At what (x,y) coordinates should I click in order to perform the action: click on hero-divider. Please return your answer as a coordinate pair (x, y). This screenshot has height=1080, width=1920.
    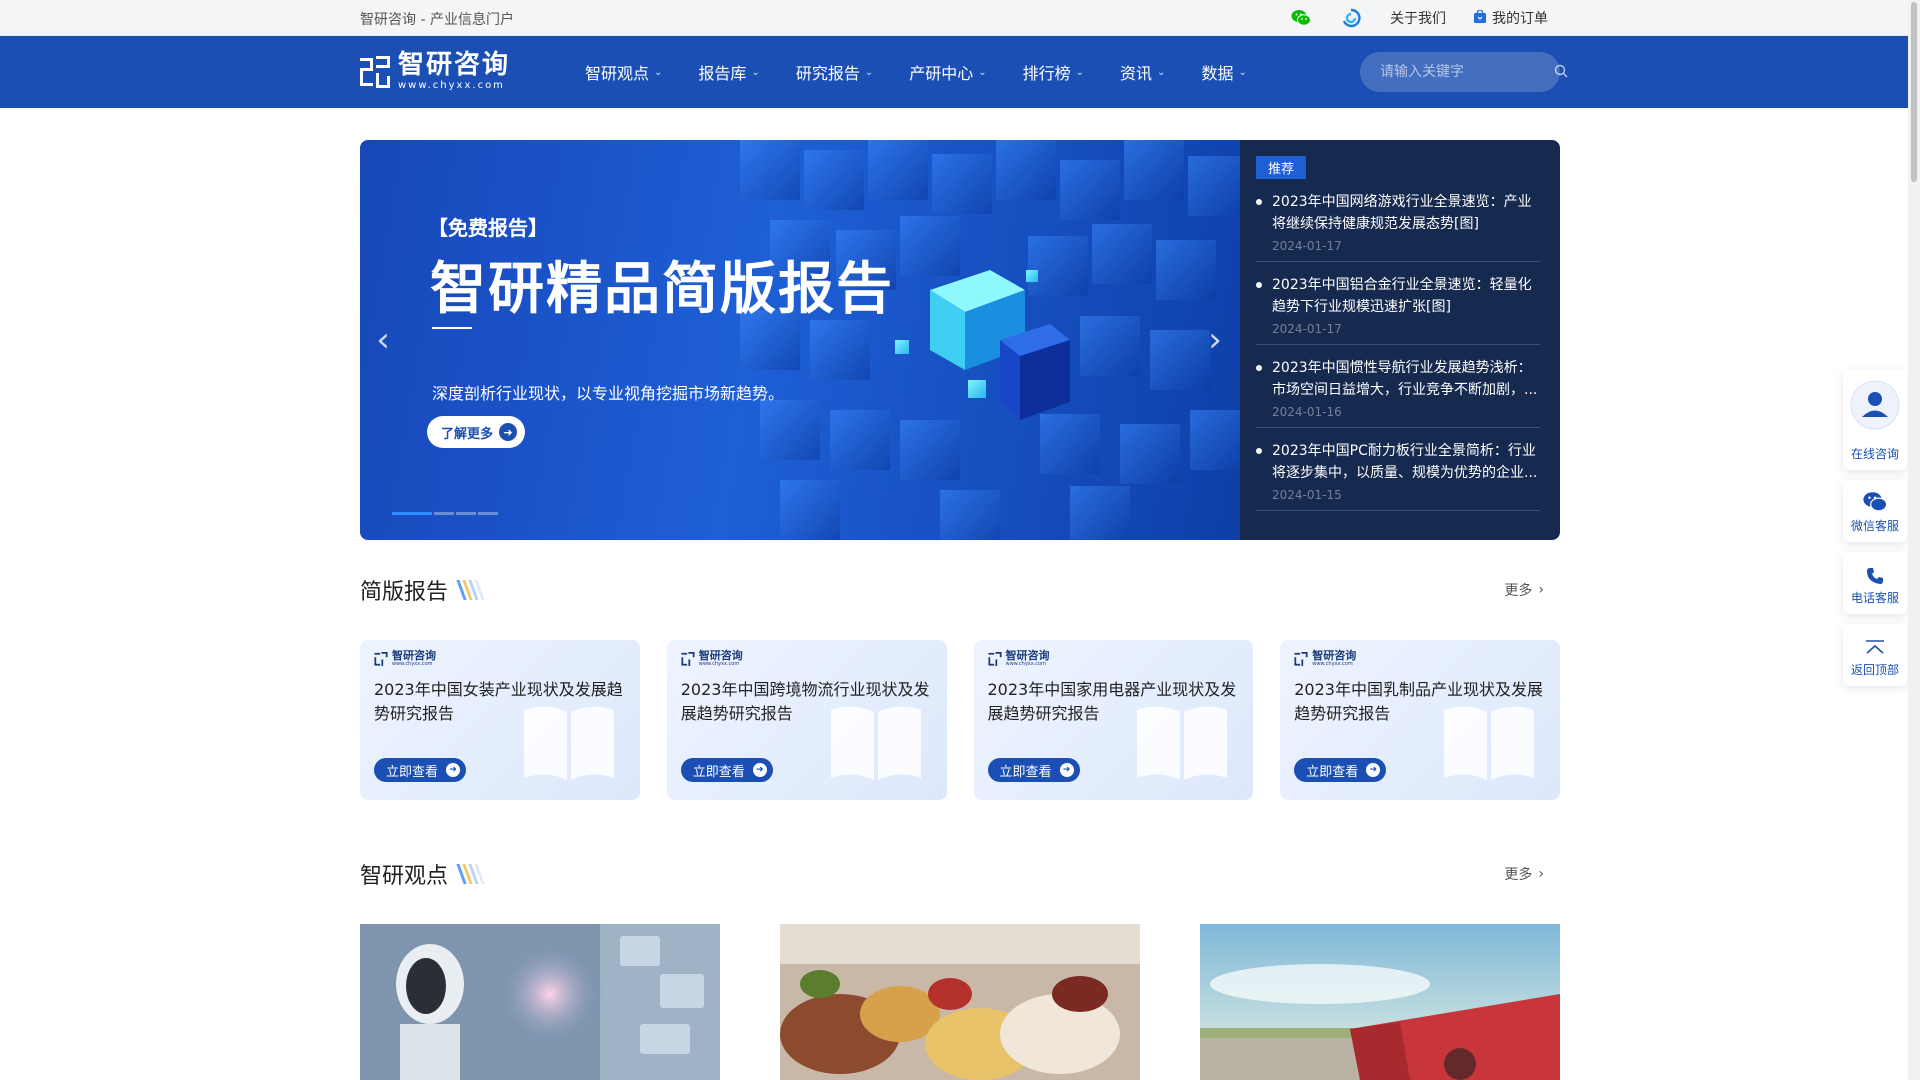
    Looking at the image, I should click on (452, 328).